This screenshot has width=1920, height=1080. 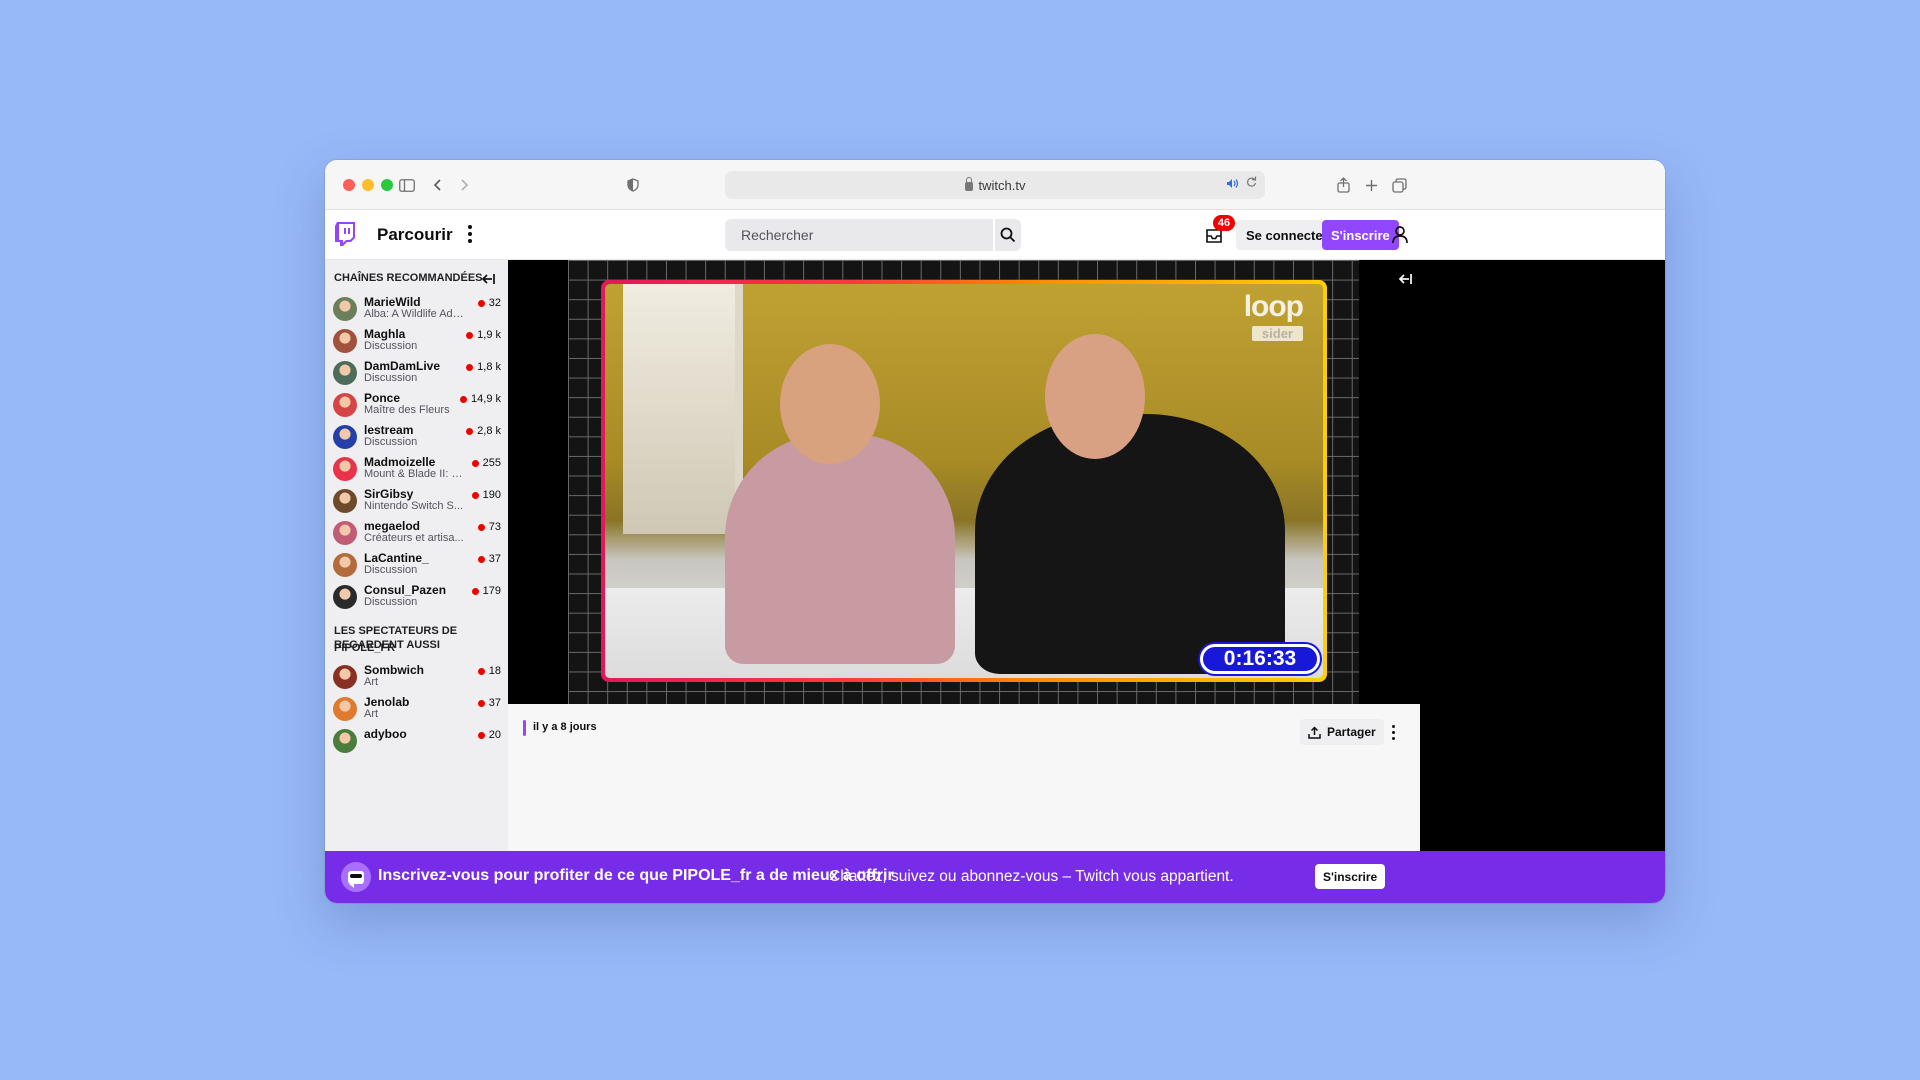 I want to click on live-viewers: 20, so click(x=489, y=735).